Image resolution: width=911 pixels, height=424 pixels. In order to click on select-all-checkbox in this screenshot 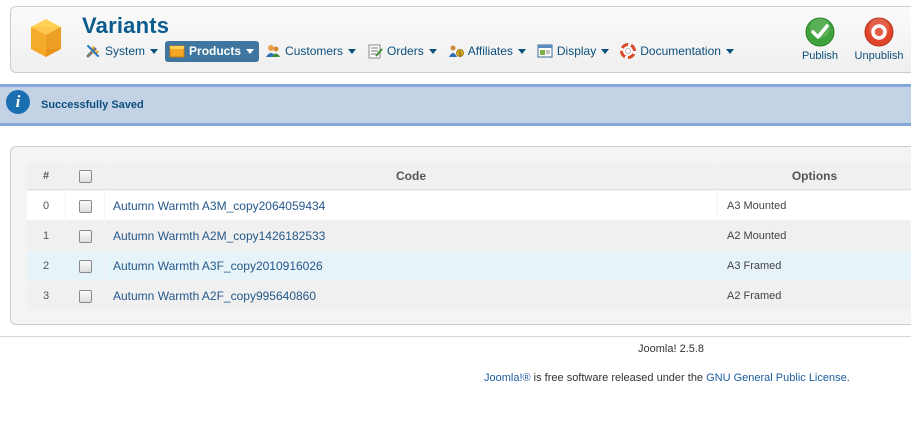, I will do `click(85, 177)`.